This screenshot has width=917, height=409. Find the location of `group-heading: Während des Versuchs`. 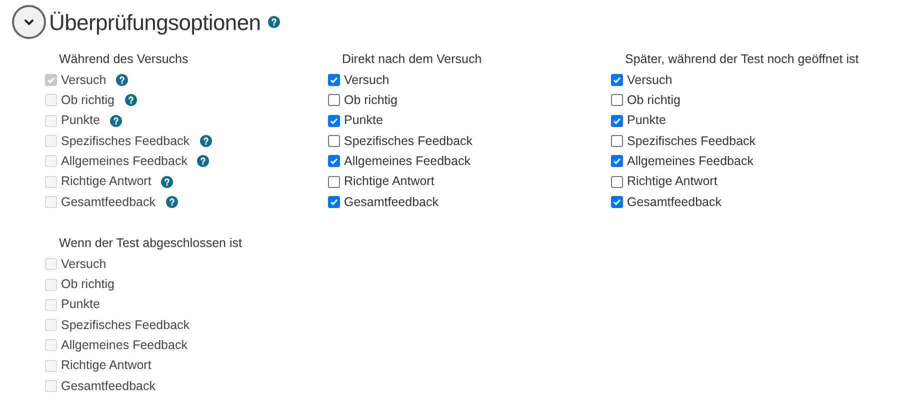

group-heading: Während des Versuchs is located at coordinates (124, 59).